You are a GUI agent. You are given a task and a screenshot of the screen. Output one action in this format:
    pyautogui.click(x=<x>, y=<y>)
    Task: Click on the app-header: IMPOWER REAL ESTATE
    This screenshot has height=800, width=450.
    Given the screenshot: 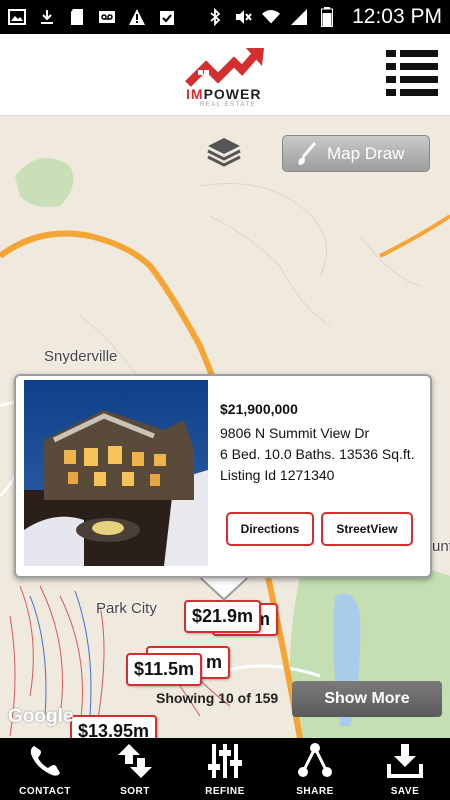 What is the action you would take?
    pyautogui.click(x=225, y=75)
    